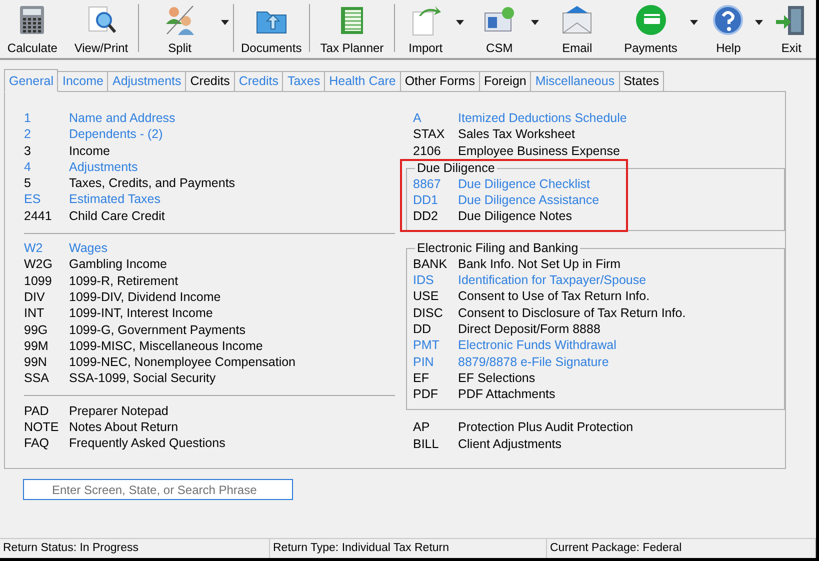 The height and width of the screenshot is (561, 819). I want to click on screen-code: PMT, so click(435, 345).